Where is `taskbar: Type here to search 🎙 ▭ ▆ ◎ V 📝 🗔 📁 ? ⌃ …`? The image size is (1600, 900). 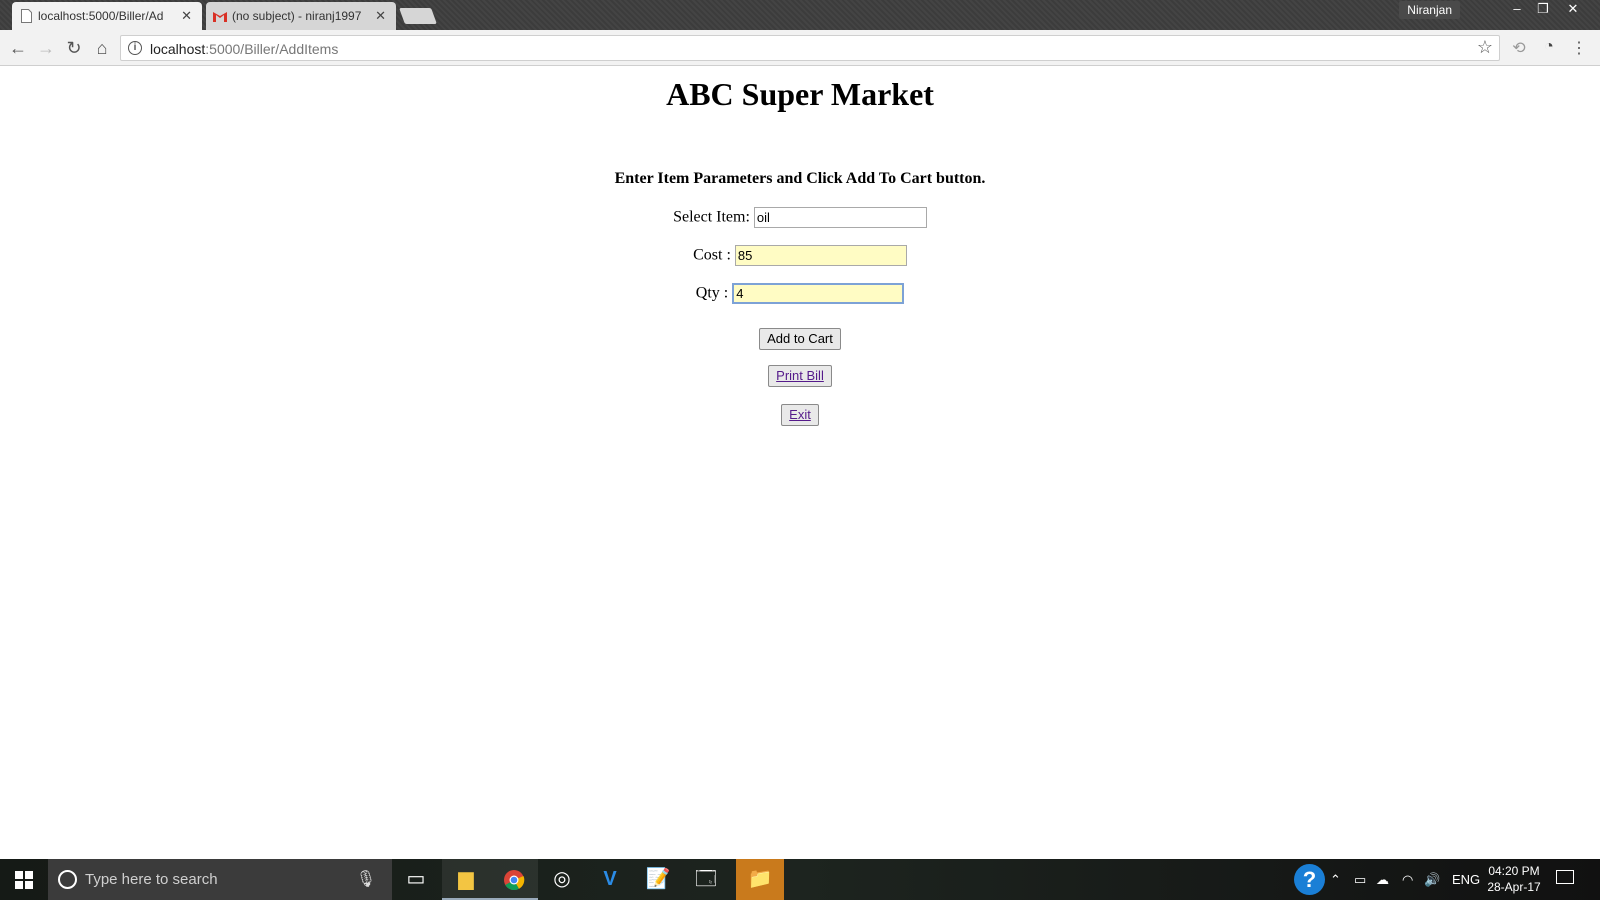
taskbar: Type here to search 🎙 ▭ ▆ ◎ V 📝 🗔 📁 ? ⌃ … is located at coordinates (800, 879).